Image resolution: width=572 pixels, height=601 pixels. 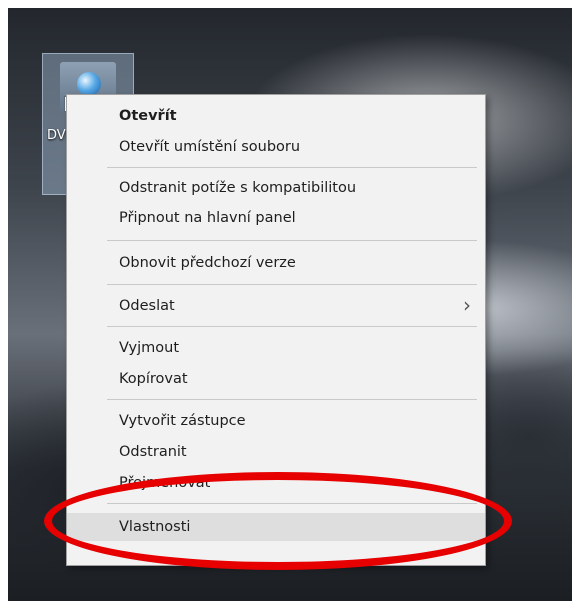 I want to click on menu-item-label: Otevřít, so click(x=148, y=116).